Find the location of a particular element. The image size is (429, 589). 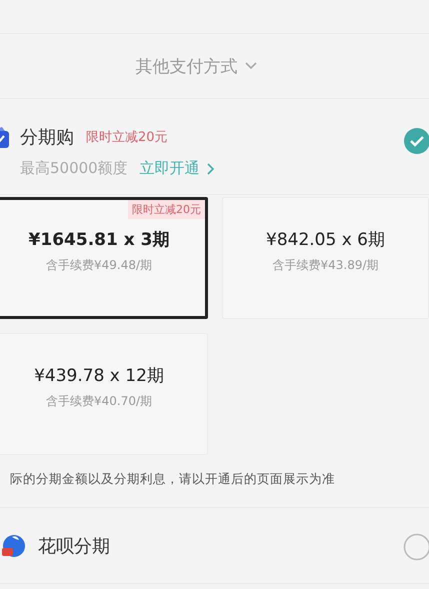

method-name: 花呗分期 is located at coordinates (74, 546).